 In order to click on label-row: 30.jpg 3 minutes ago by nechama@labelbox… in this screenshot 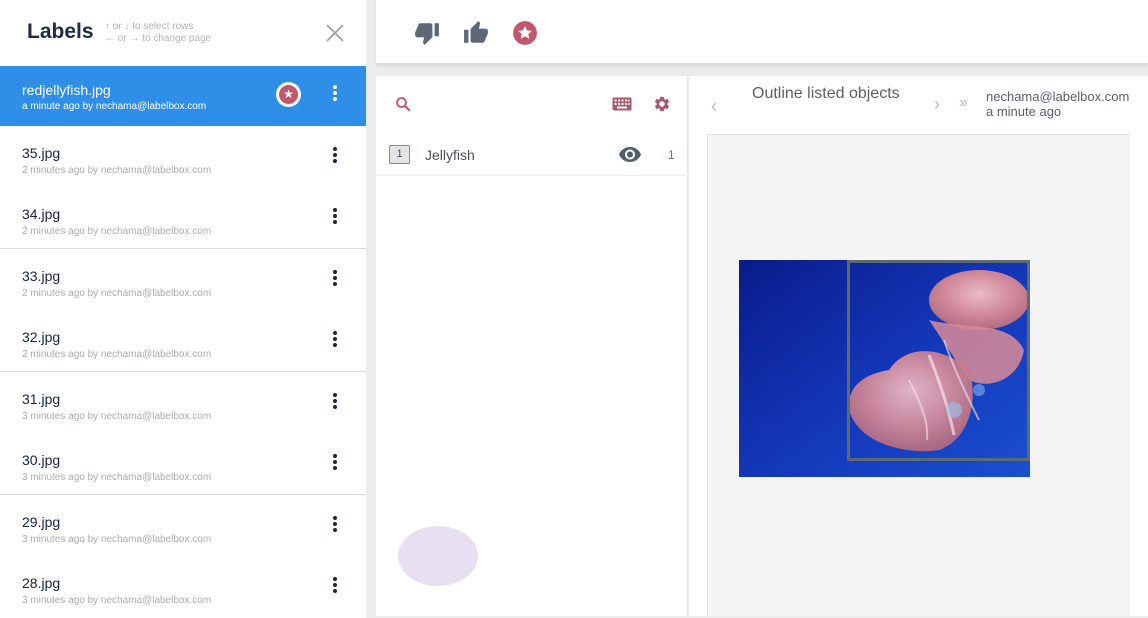, I will do `click(183, 464)`.